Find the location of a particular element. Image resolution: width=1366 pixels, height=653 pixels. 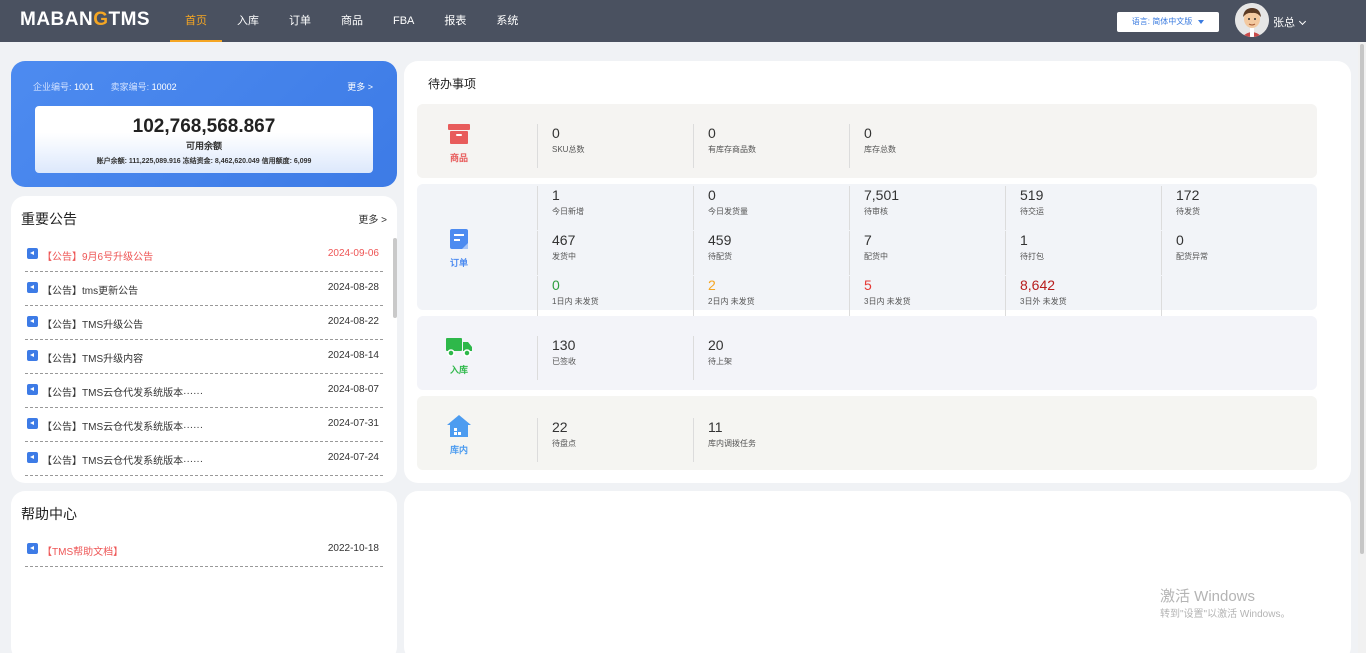

order-stat-cell: 1 待打包 is located at coordinates (1082, 253).